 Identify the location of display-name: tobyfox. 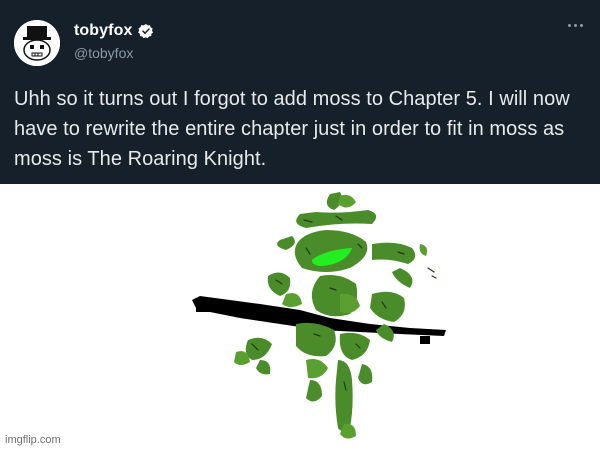
(103, 31).